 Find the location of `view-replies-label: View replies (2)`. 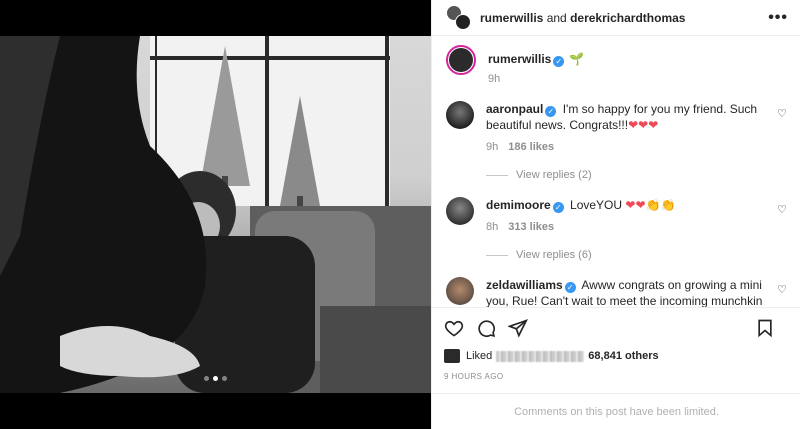

view-replies-label: View replies (2) is located at coordinates (554, 175).